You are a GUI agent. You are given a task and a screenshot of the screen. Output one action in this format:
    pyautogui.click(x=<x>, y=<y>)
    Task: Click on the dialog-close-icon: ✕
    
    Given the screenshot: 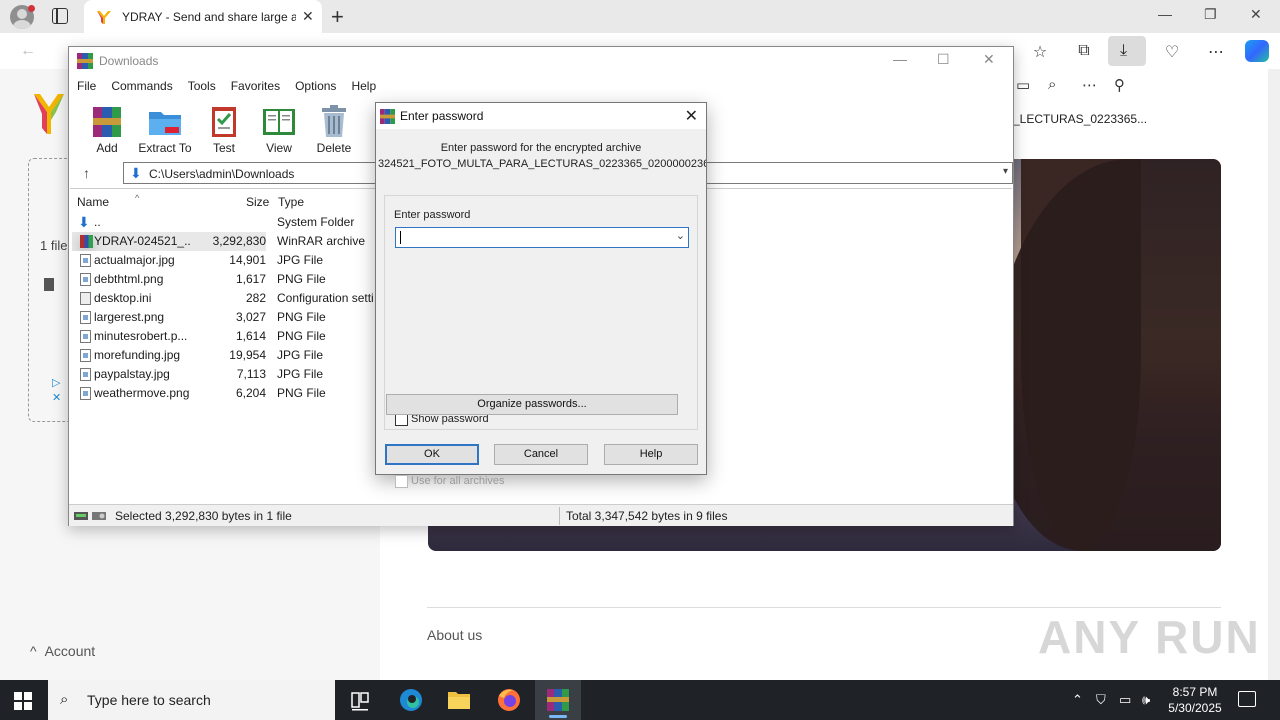 What is the action you would take?
    pyautogui.click(x=691, y=116)
    